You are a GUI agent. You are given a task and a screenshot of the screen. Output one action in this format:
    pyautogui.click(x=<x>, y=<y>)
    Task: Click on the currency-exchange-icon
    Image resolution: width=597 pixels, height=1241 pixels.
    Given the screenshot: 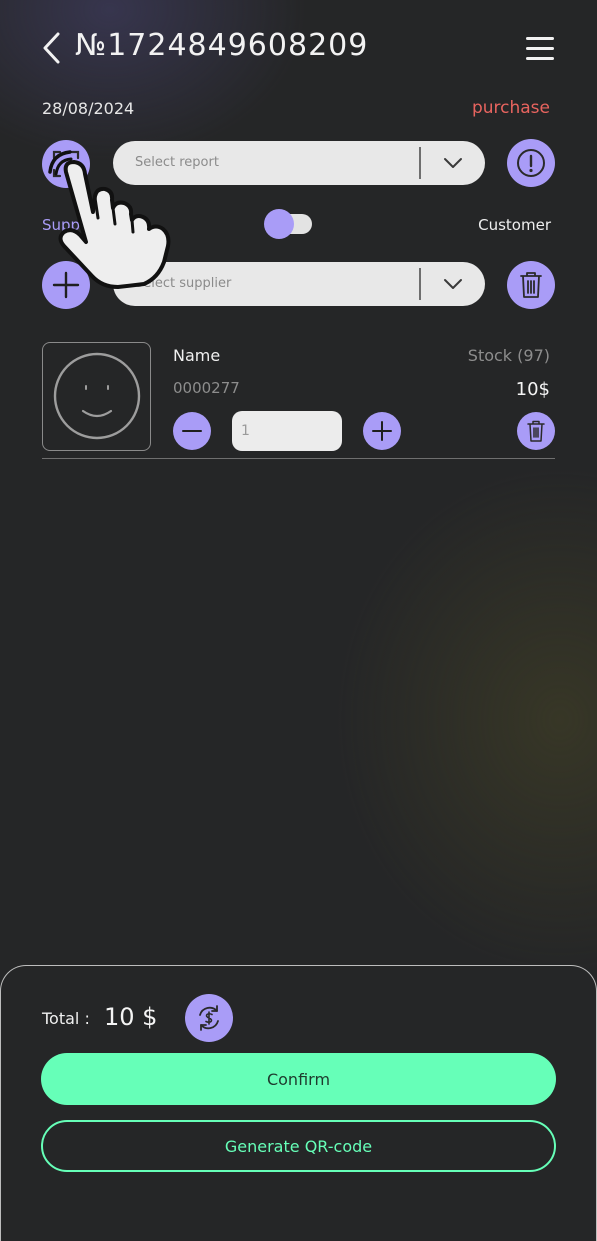 What is the action you would take?
    pyautogui.click(x=209, y=1018)
    